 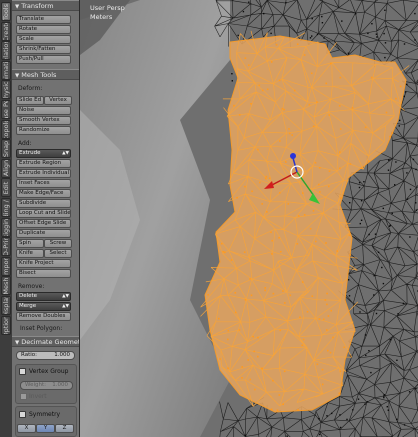 What do you see at coordinates (43, 263) in the screenshot?
I see `knife-project-button: Knife Project` at bounding box center [43, 263].